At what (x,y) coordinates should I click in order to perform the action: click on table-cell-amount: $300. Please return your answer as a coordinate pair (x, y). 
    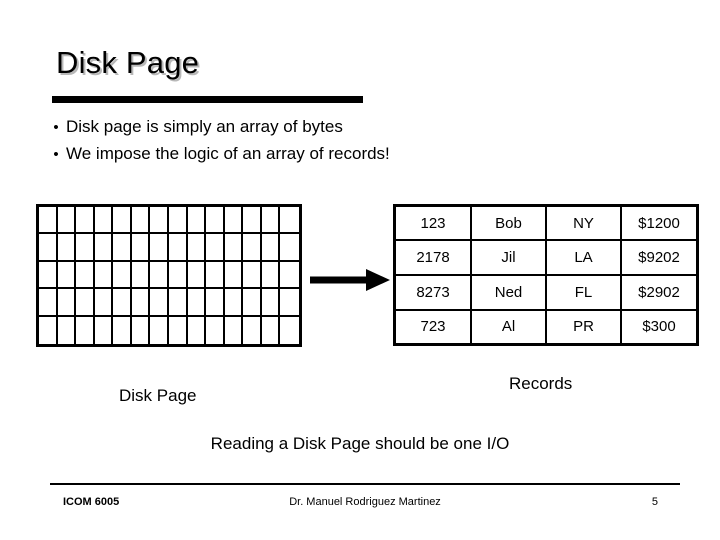
    Looking at the image, I should click on (659, 327).